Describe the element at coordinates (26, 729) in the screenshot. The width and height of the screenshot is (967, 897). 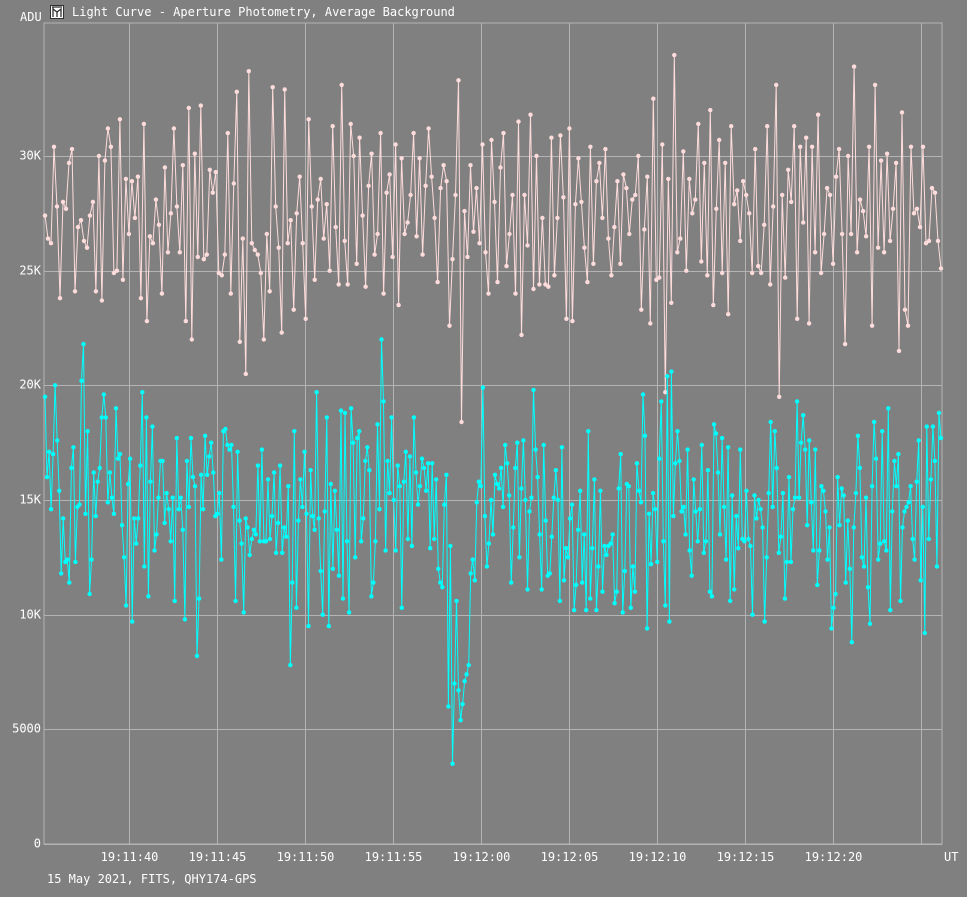
I see `y-tick-label: 5000` at that location.